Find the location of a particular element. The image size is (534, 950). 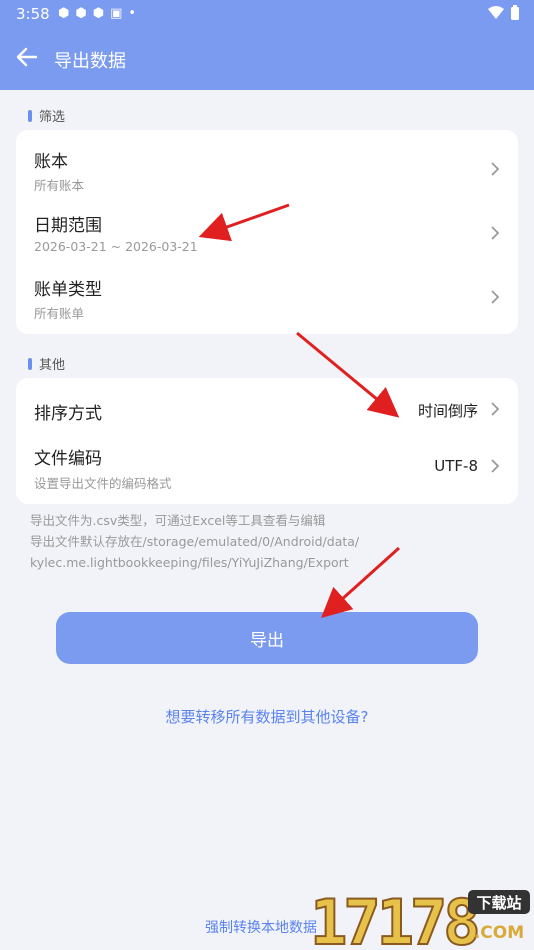

svg-text: 17178 is located at coordinates (393, 918).